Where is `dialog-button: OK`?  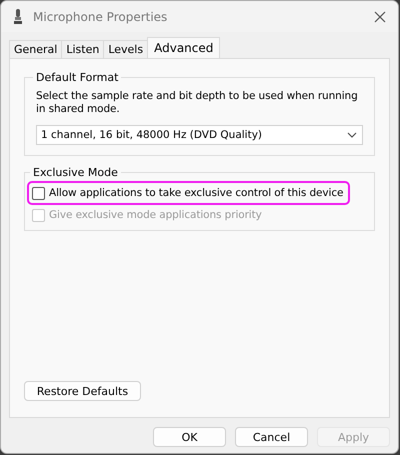
dialog-button: OK is located at coordinates (189, 437).